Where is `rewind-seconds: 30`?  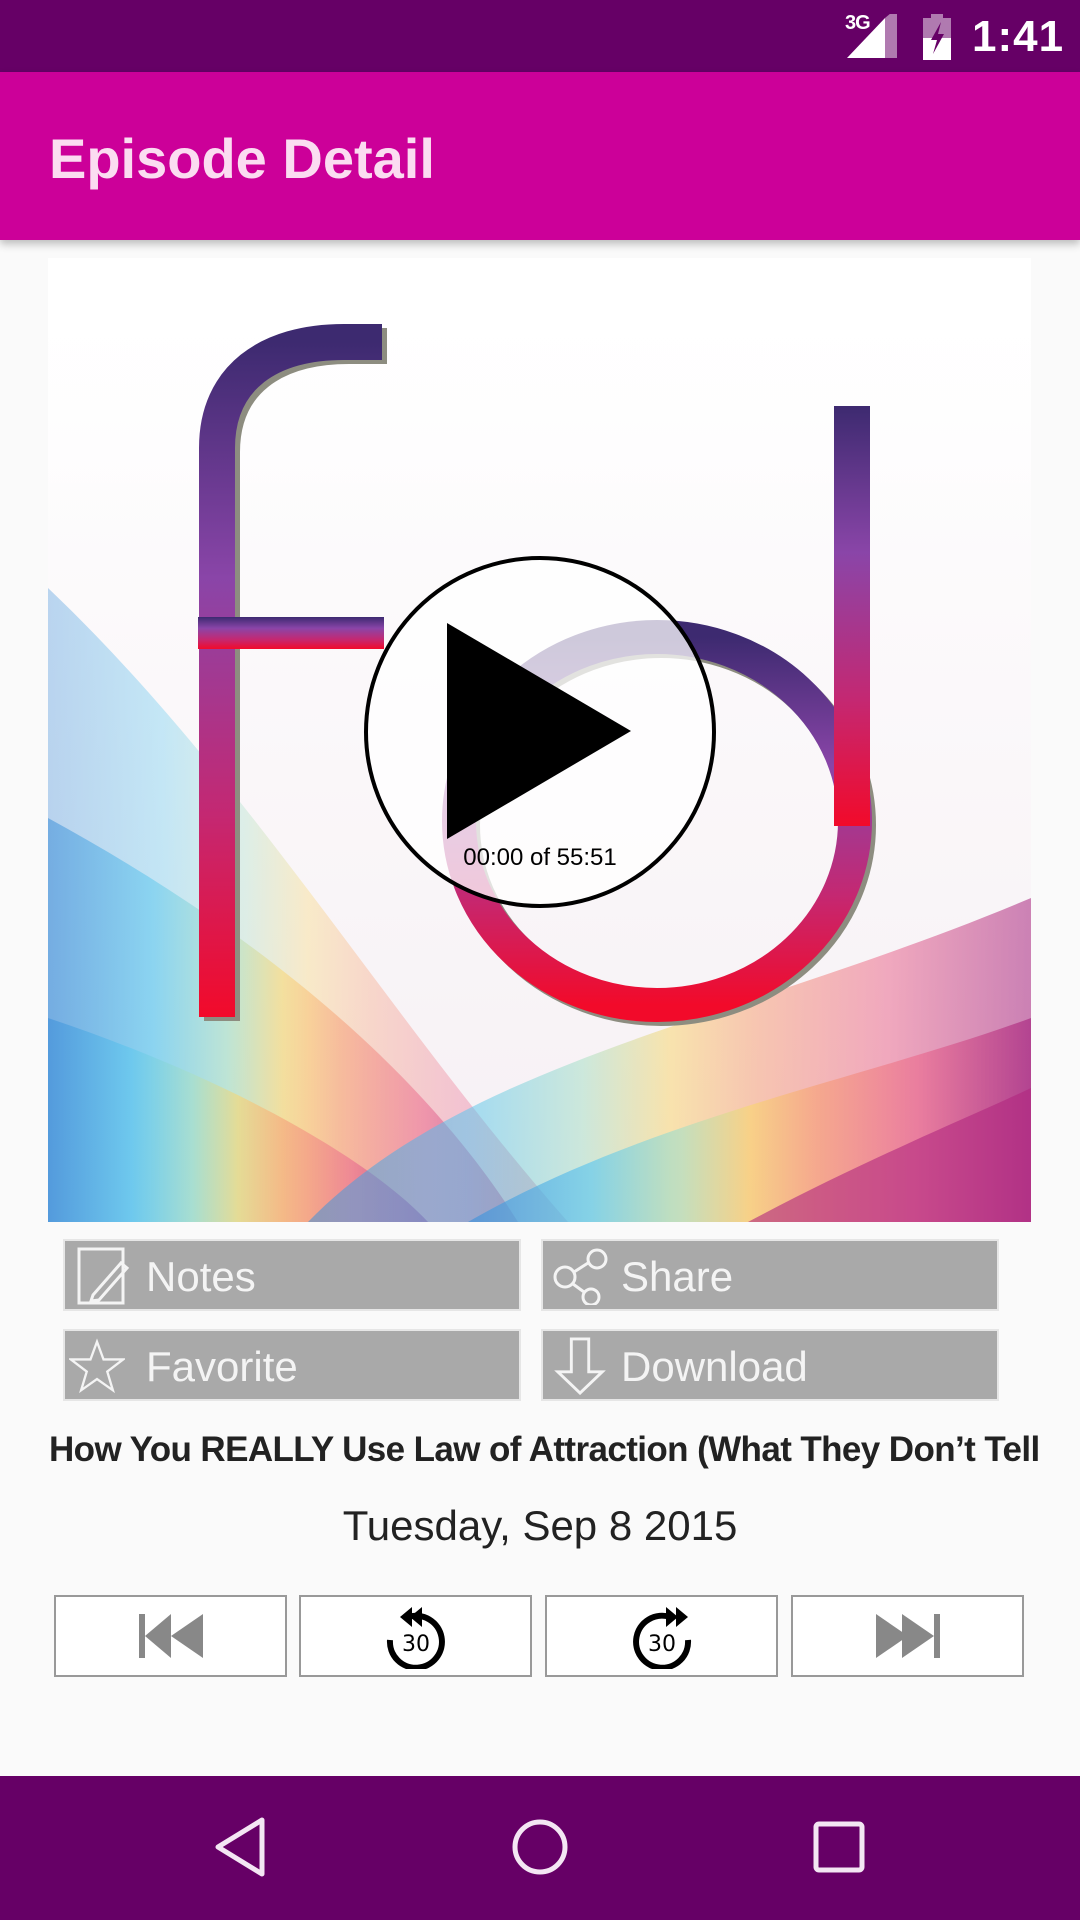 rewind-seconds: 30 is located at coordinates (416, 1644).